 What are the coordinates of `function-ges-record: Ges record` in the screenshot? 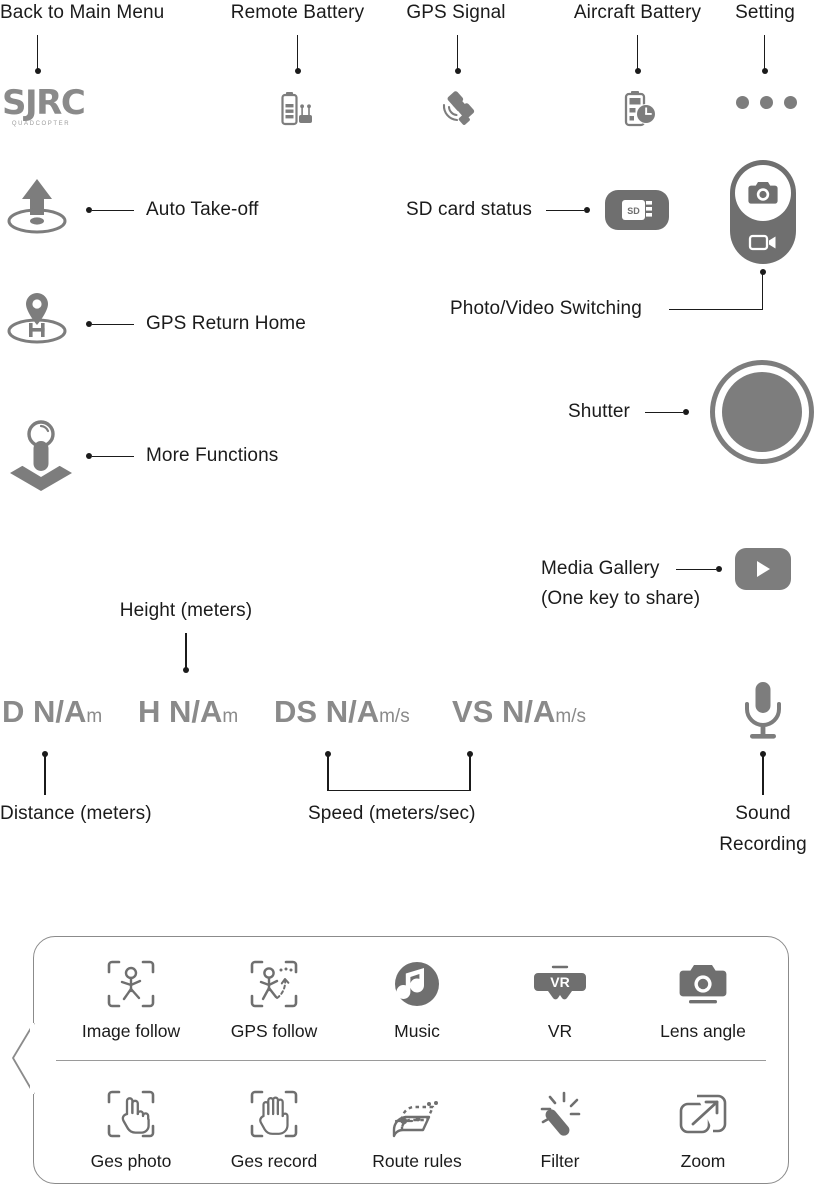 It's located at (274, 1128).